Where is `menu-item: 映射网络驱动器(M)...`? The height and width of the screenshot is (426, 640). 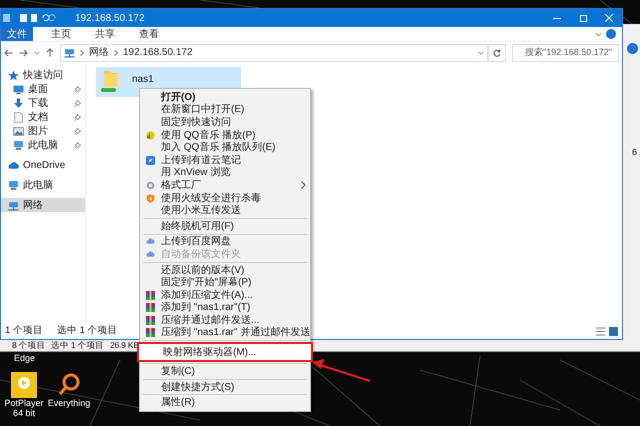 menu-item: 映射网络驱动器(M)... is located at coordinates (225, 352).